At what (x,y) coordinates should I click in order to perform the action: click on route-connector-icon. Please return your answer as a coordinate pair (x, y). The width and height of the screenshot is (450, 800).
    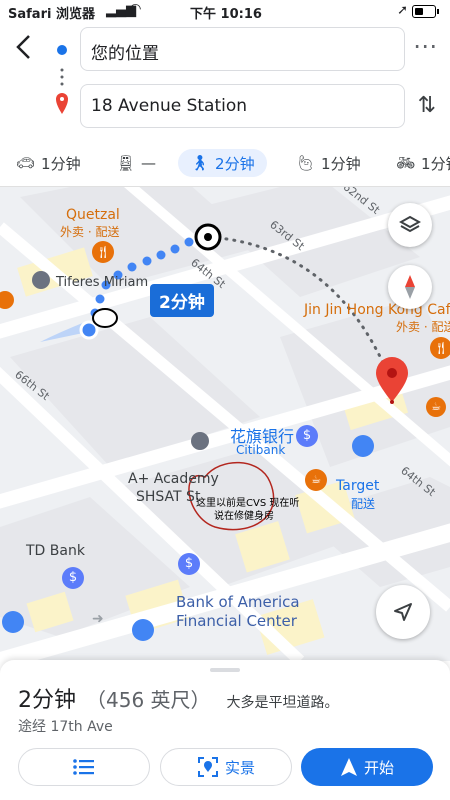
    Looking at the image, I should click on (62, 78).